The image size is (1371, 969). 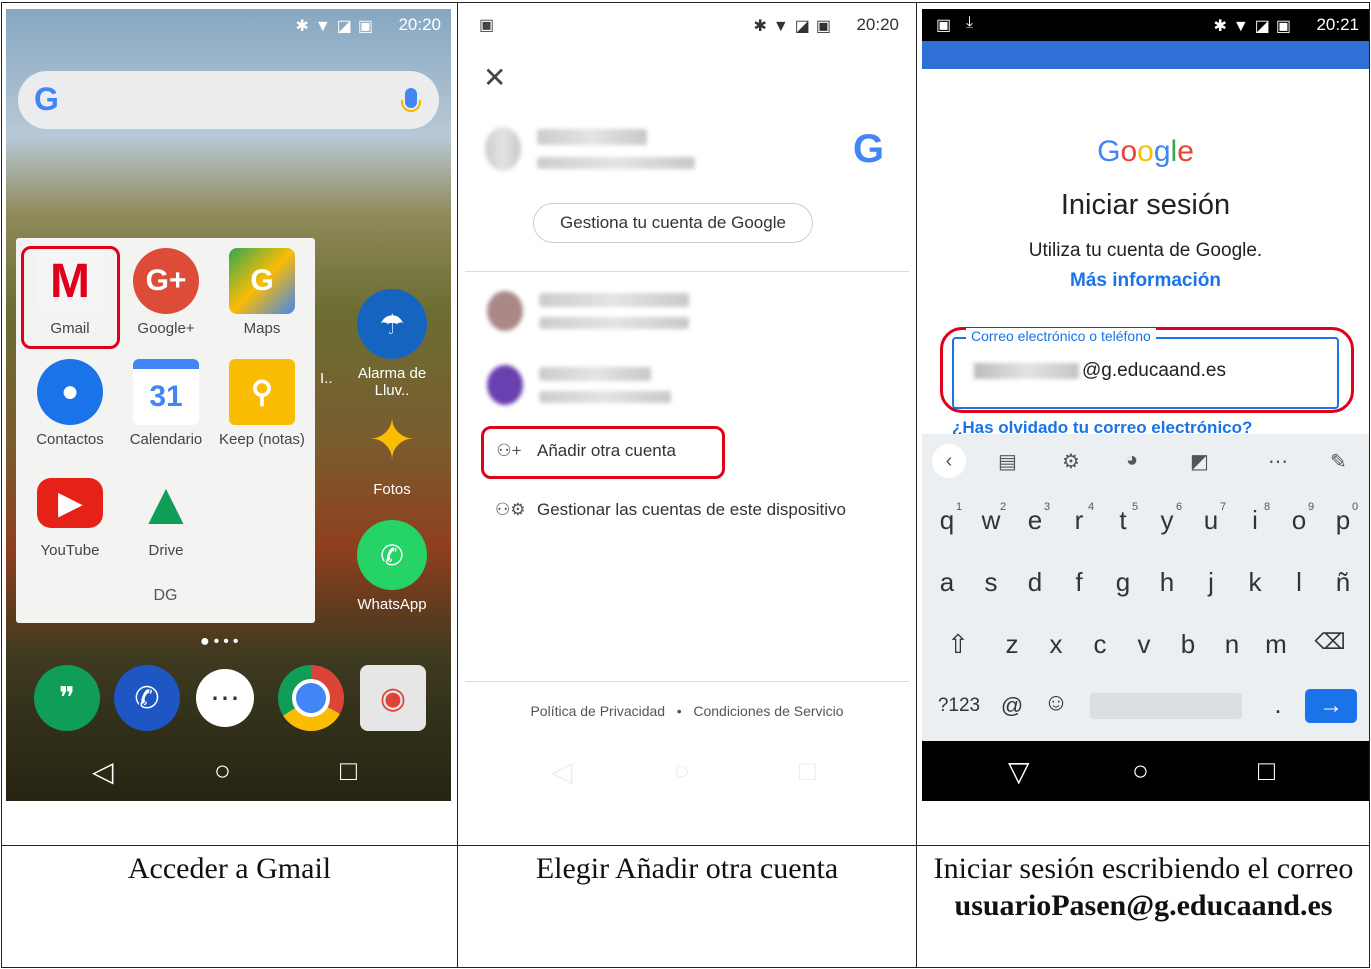 What do you see at coordinates (1132, 460) in the screenshot?
I see `palette-icon: ◕` at bounding box center [1132, 460].